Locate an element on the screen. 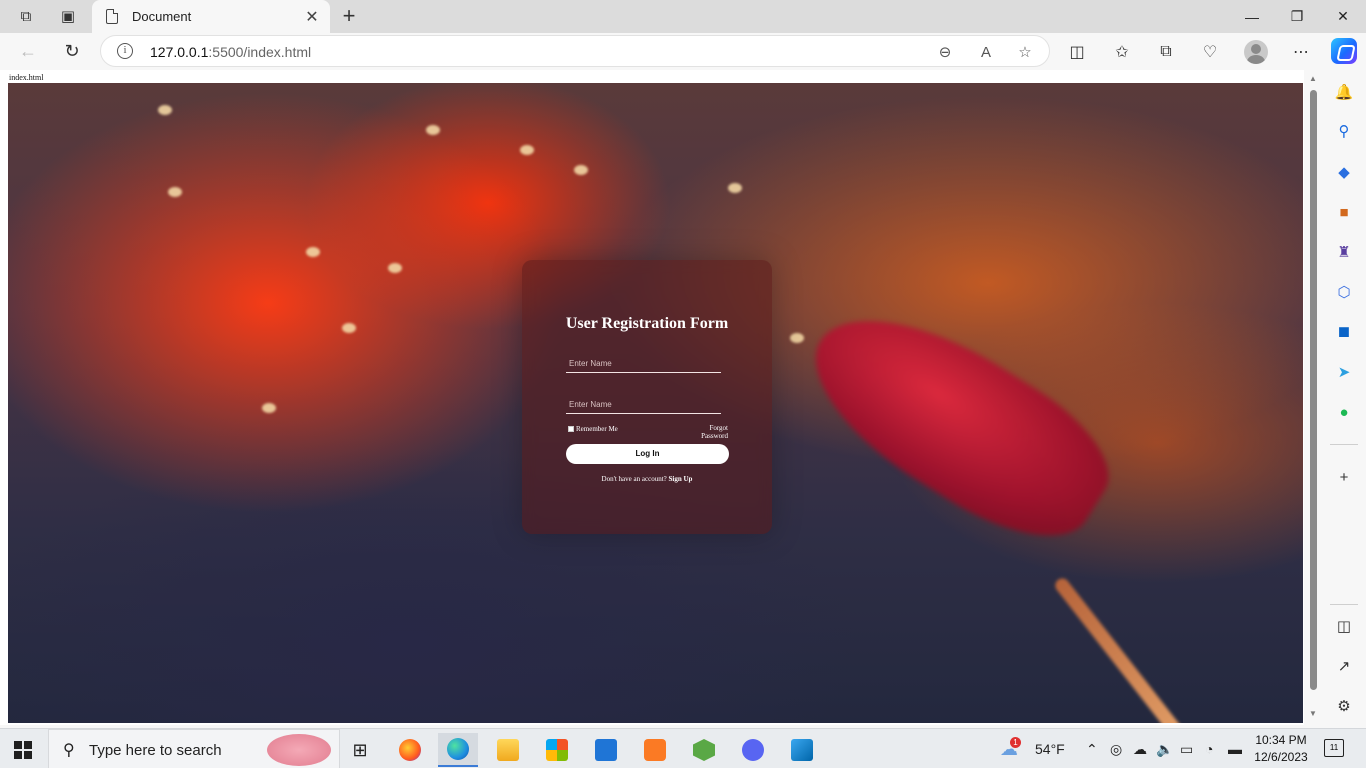 This screenshot has height=768, width=1366. new-tab-button: + is located at coordinates (349, 16).